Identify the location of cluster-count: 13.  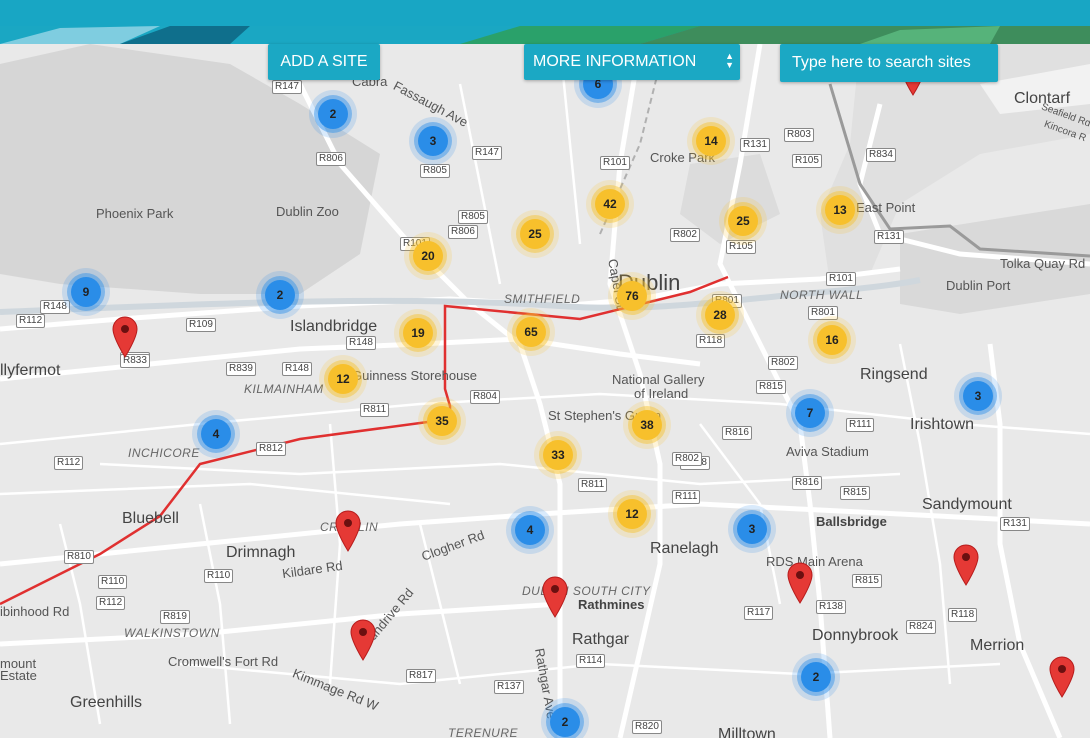
(840, 210).